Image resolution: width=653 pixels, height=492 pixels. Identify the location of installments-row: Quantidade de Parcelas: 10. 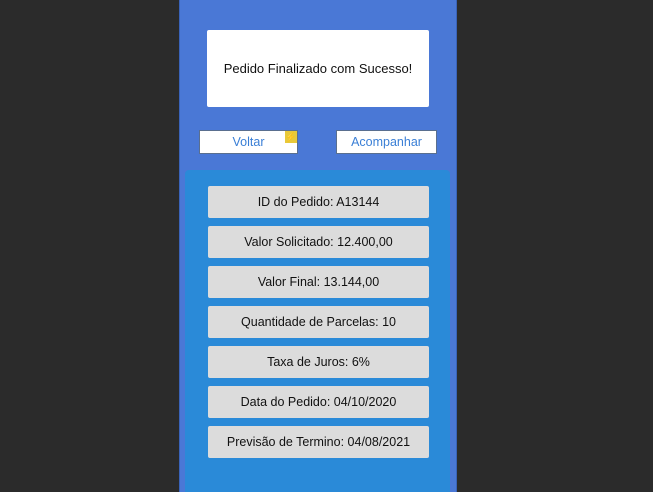
(318, 322).